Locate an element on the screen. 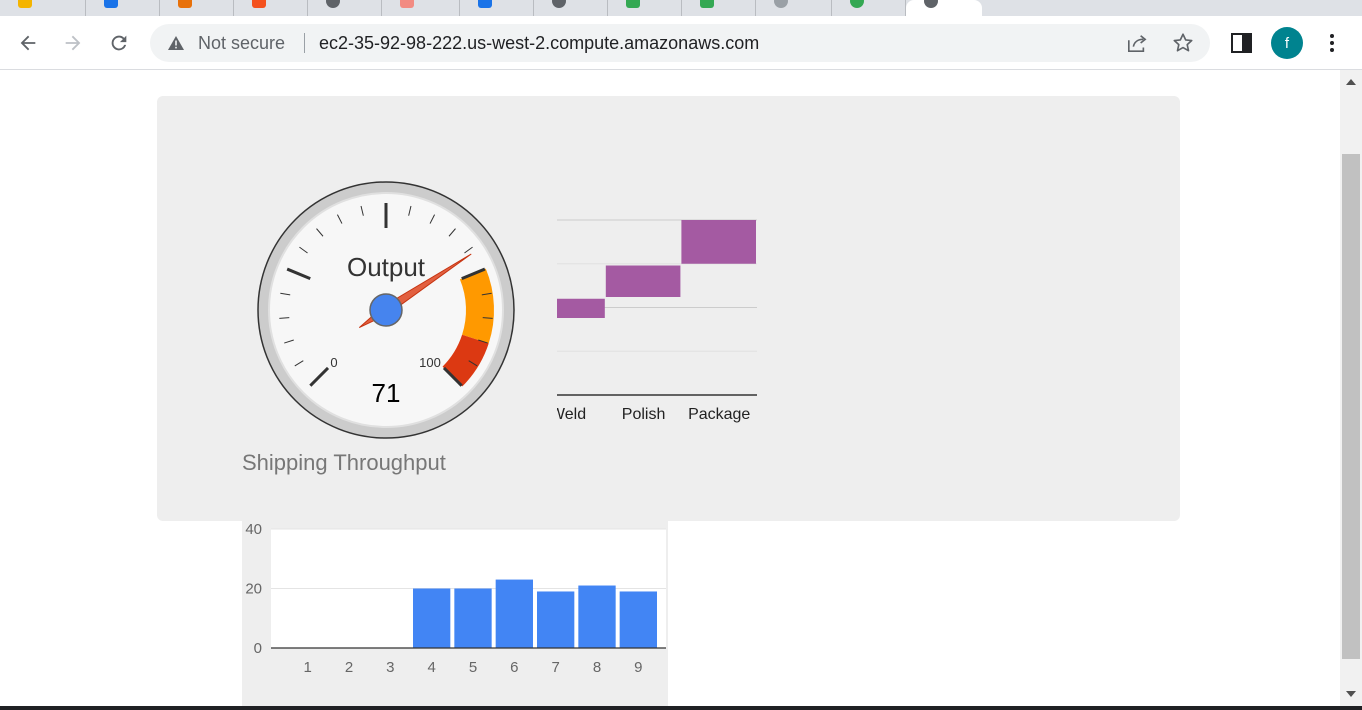 Image resolution: width=1362 pixels, height=710 pixels. bar-x-tick-label: 8 is located at coordinates (597, 667).